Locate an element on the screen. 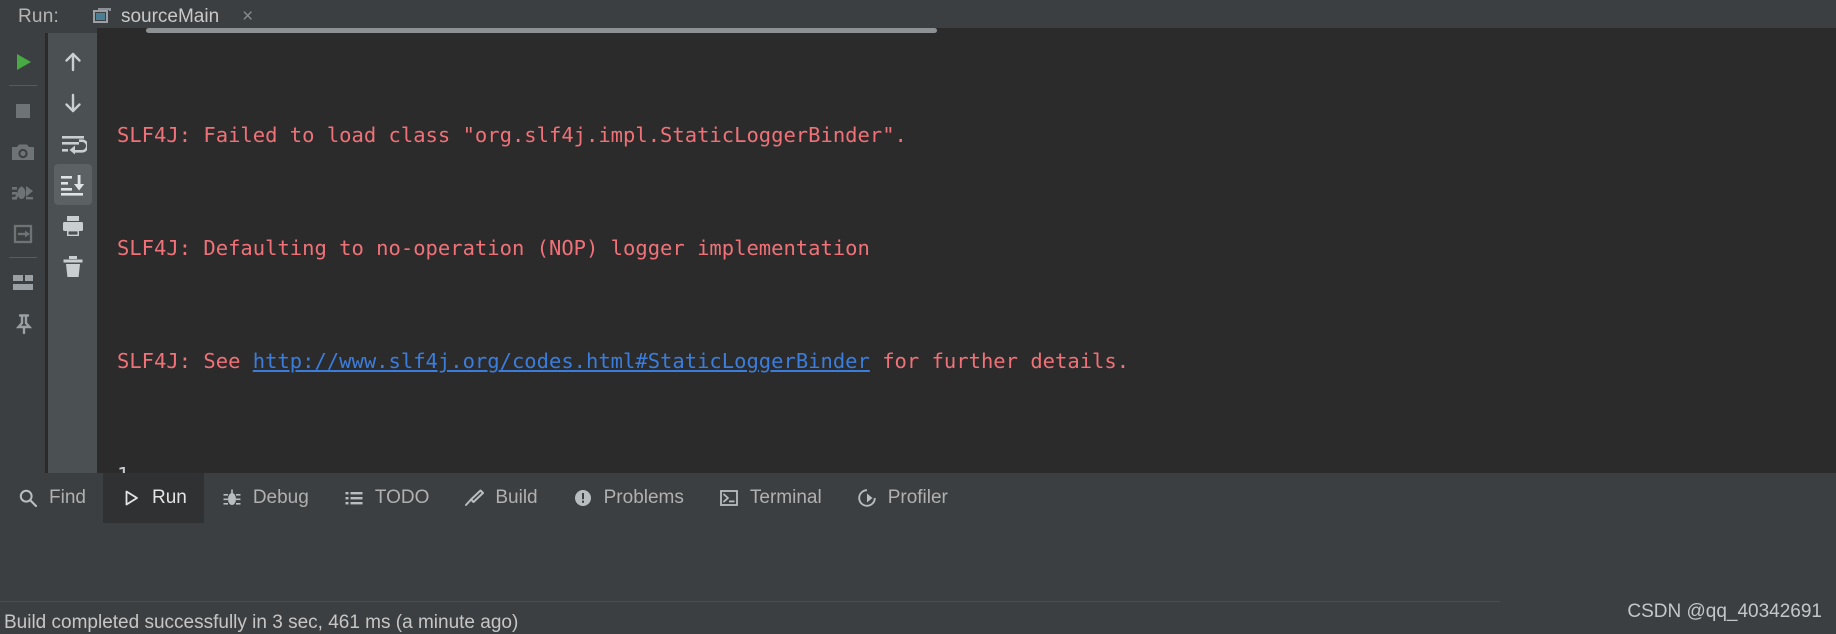 Image resolution: width=1836 pixels, height=634 pixels. play-green-icon is located at coordinates (23, 61).